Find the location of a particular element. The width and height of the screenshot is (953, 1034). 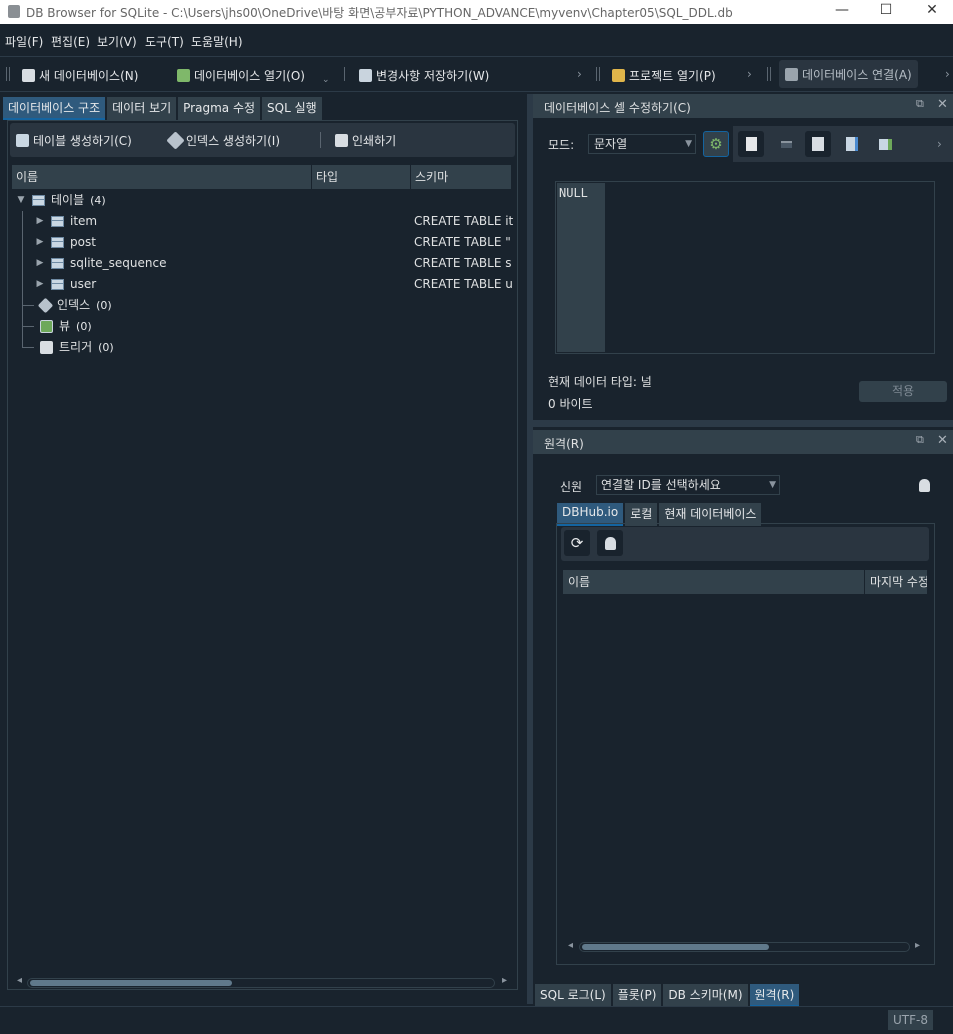

table-name: post is located at coordinates (83, 242).